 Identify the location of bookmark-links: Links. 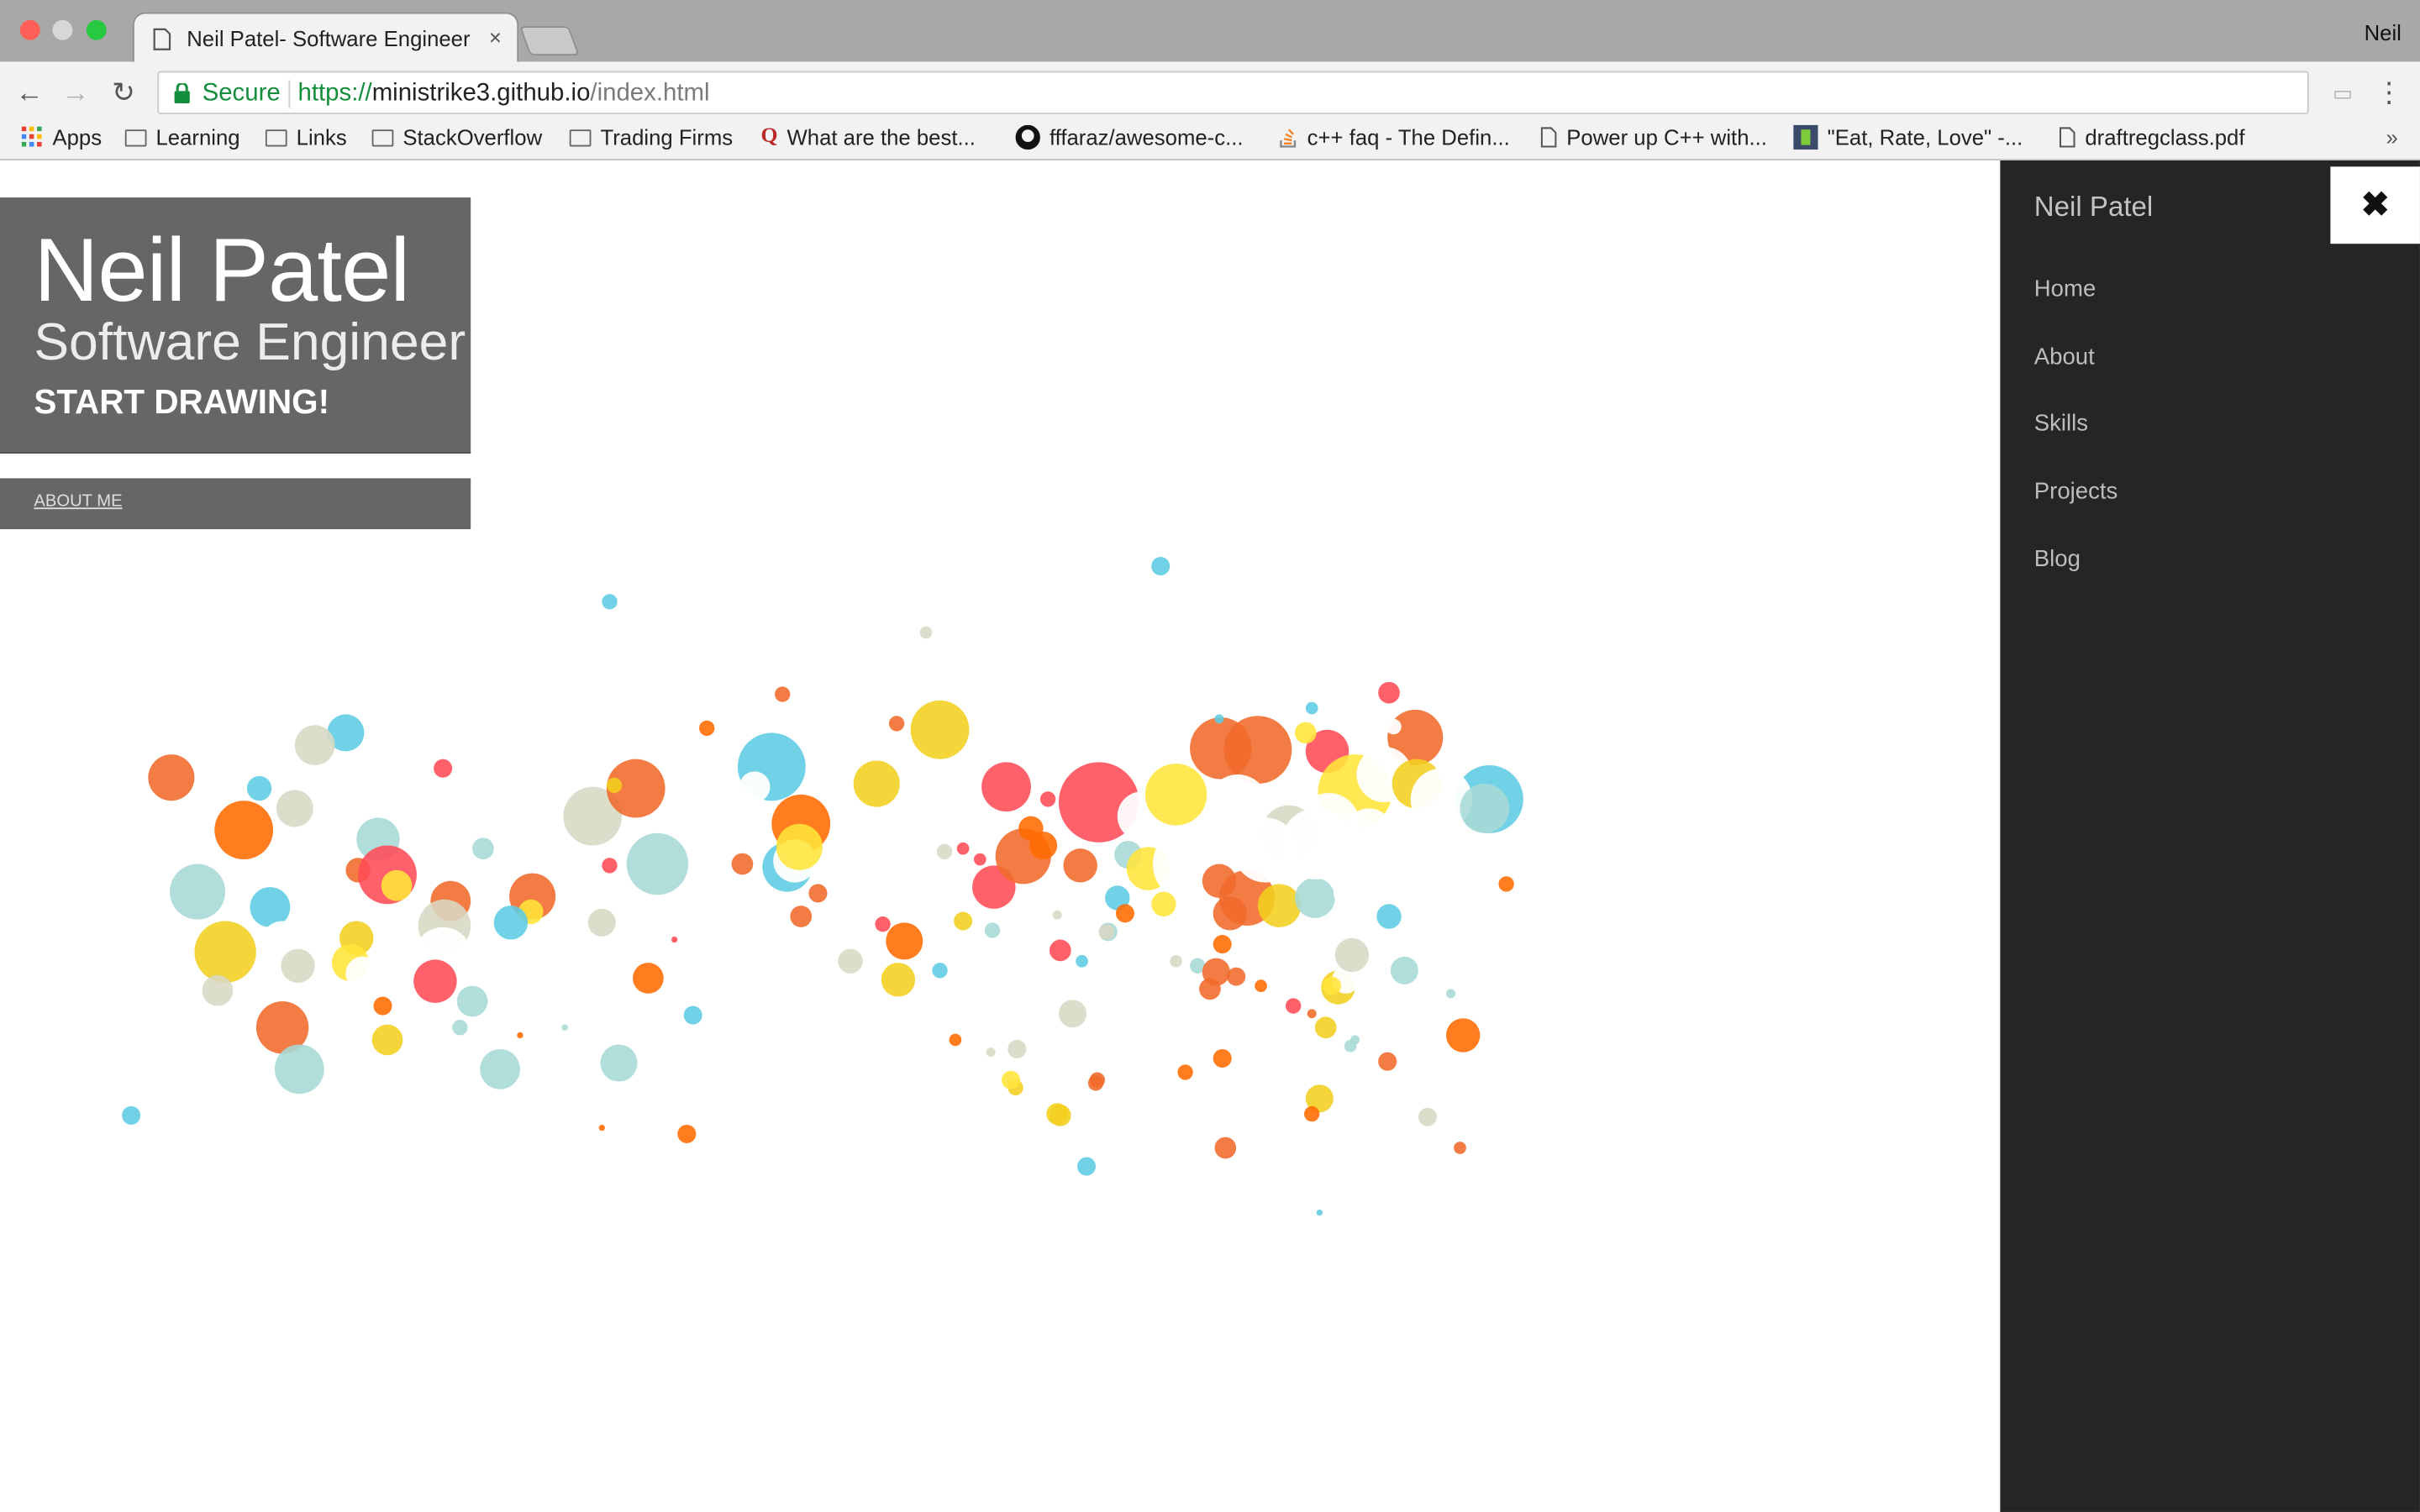
(306, 137).